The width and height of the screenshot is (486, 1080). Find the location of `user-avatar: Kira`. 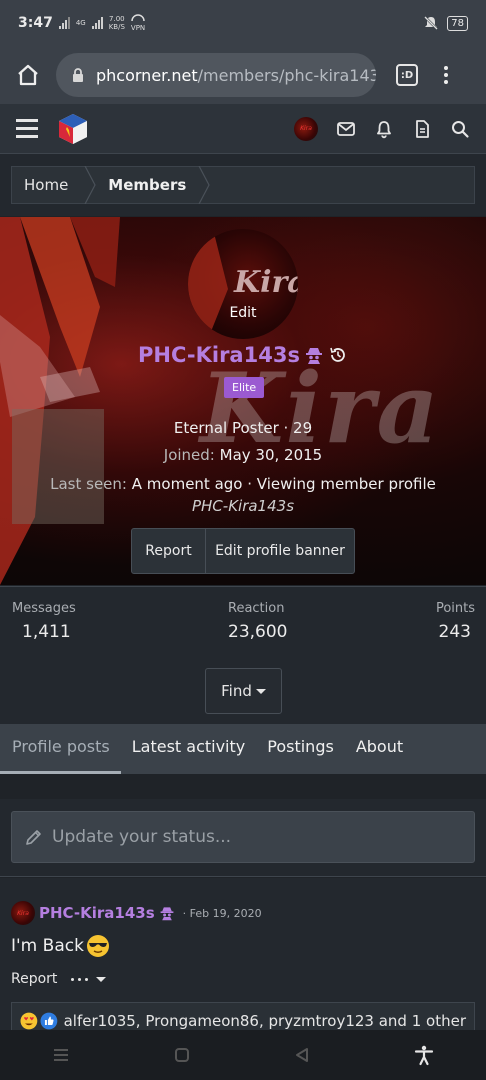

user-avatar: Kira is located at coordinates (306, 128).